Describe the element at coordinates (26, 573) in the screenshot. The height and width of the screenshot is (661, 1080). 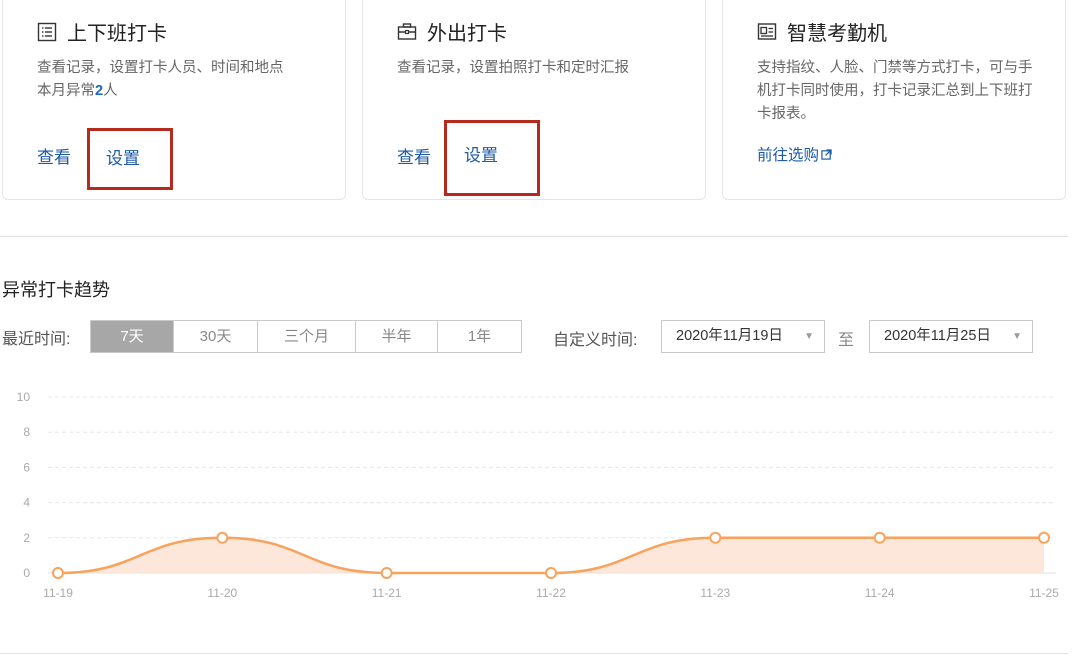
I see `y-tick-label: 0` at that location.